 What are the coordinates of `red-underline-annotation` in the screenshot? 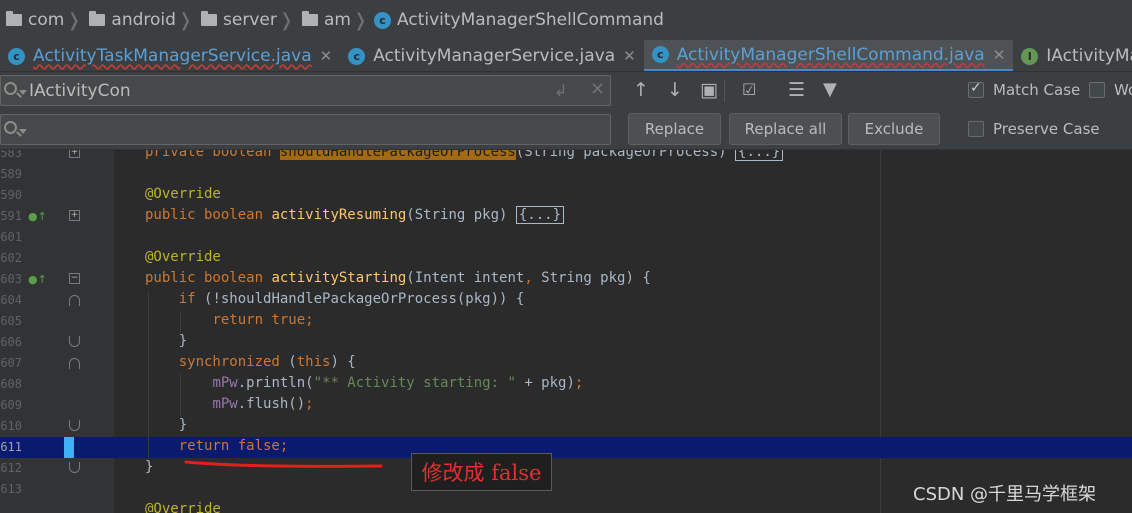 It's located at (283, 464).